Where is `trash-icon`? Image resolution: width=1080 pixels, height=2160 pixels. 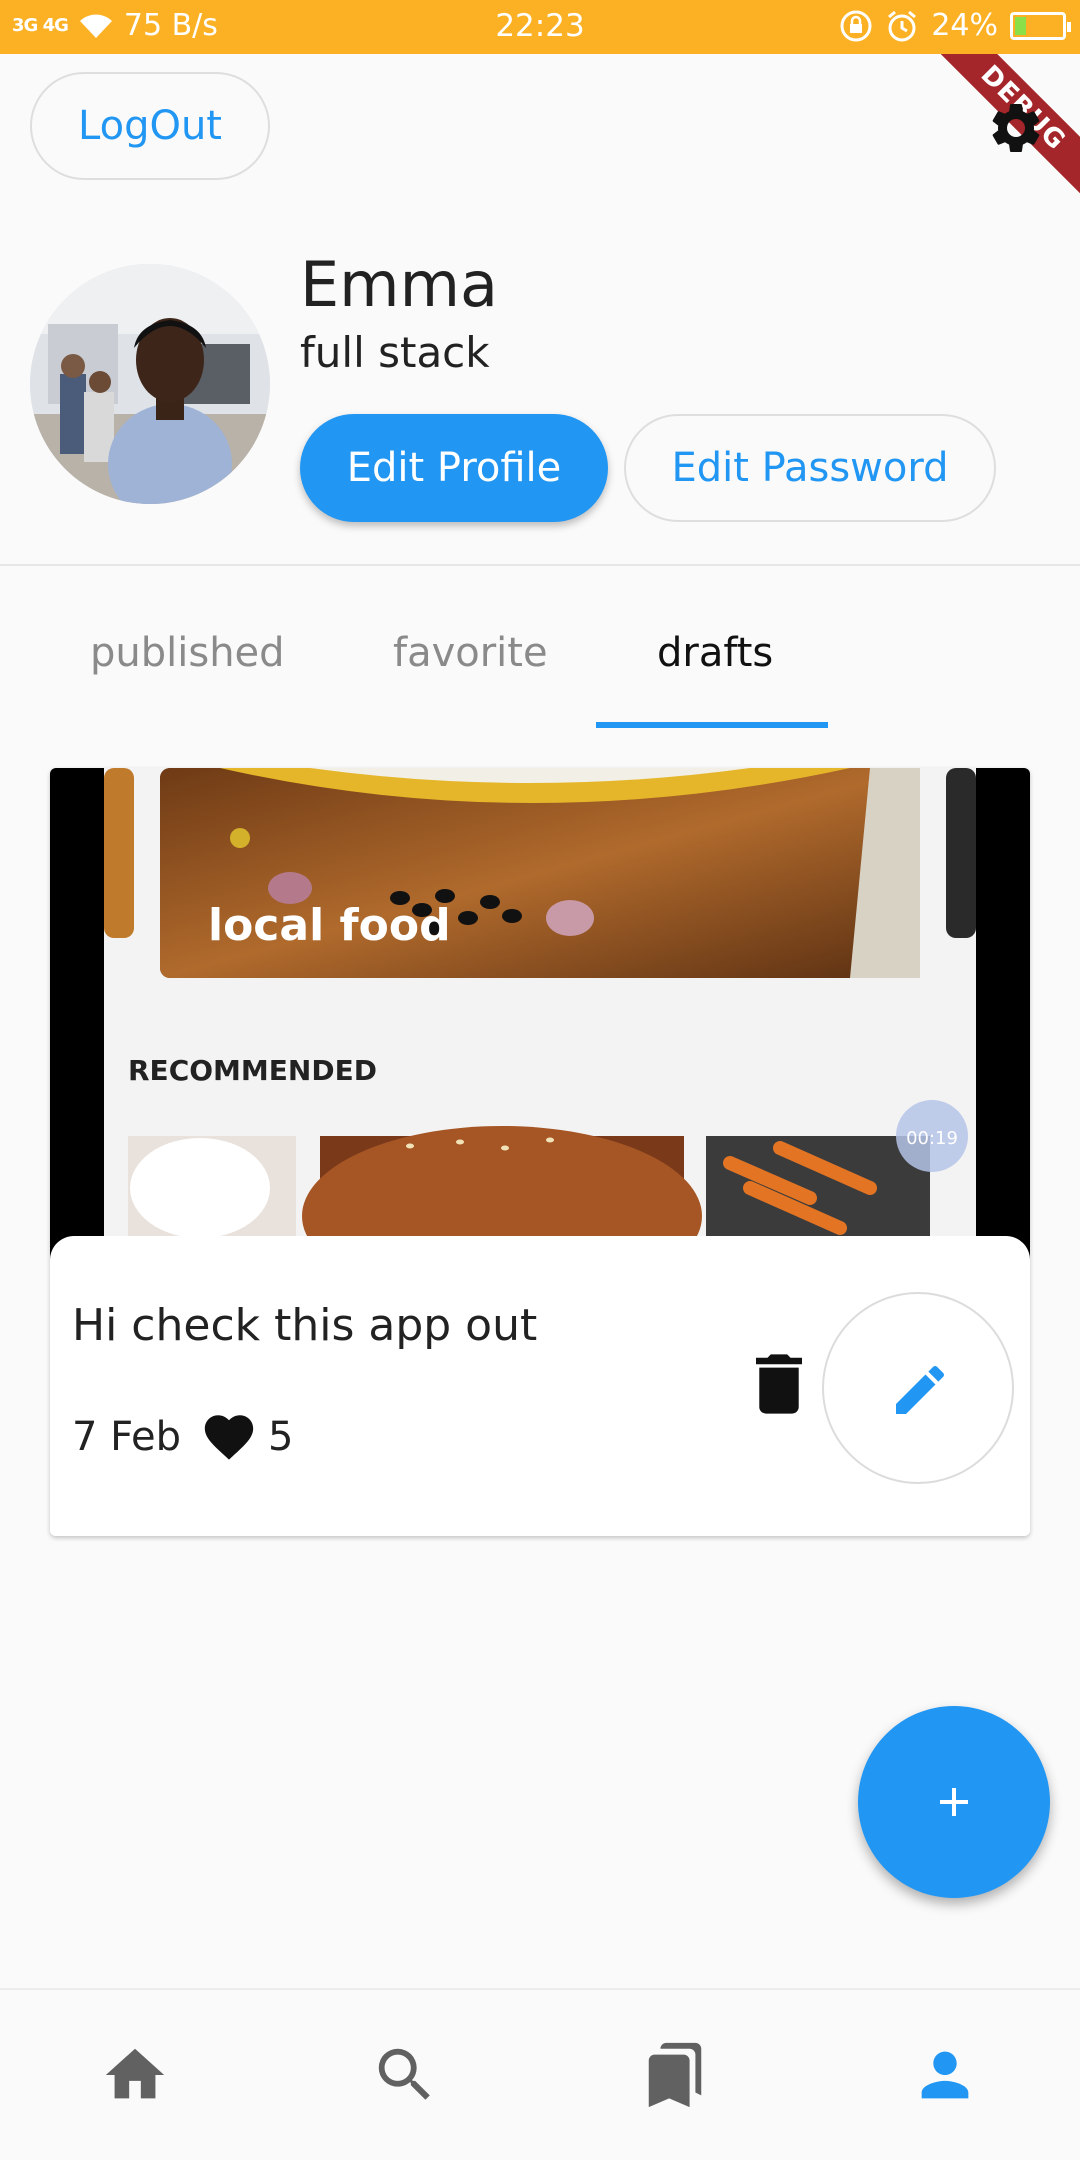 trash-icon is located at coordinates (779, 1384).